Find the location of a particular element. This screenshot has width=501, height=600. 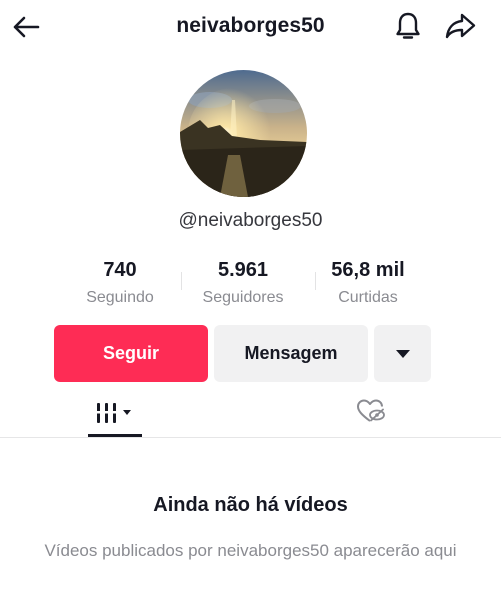

share-arrow-icon is located at coordinates (460, 26).